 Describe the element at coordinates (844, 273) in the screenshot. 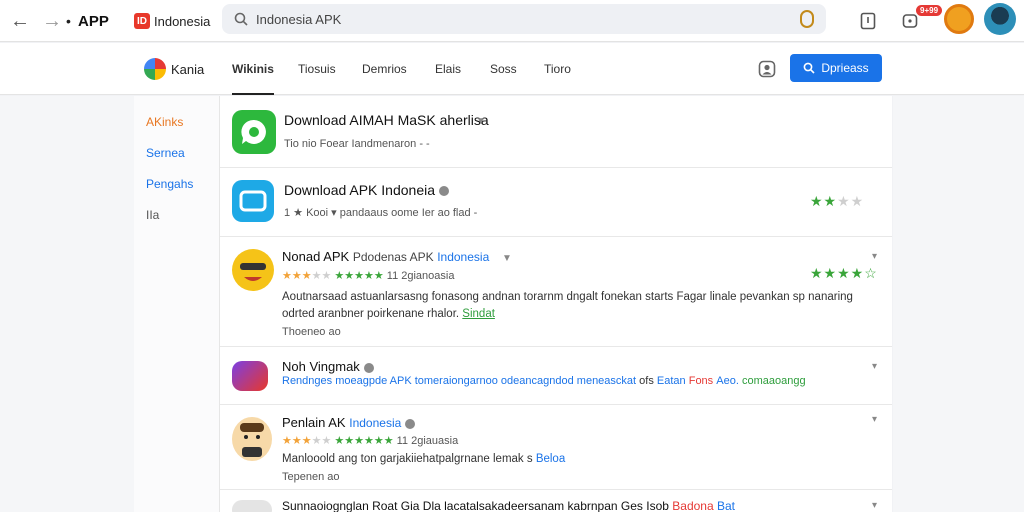

I see `rating-stars: ★★★★☆` at that location.